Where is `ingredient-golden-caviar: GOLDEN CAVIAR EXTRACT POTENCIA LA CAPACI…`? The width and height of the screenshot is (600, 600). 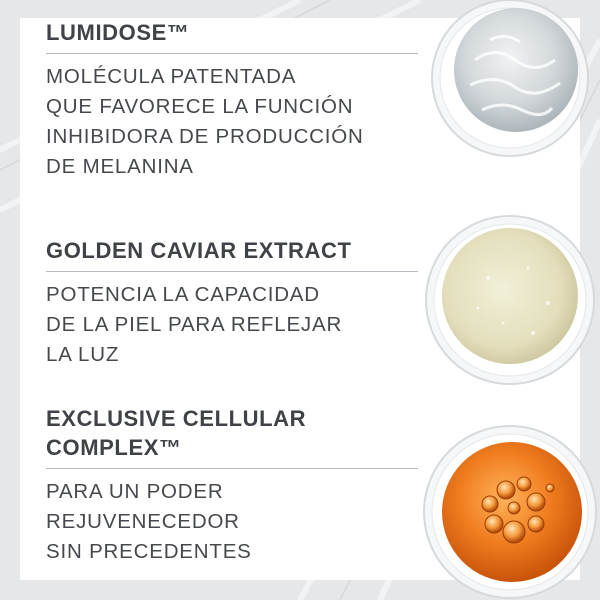
ingredient-golden-caviar: GOLDEN CAVIAR EXTRACT POTENCIA LA CAPACI… is located at coordinates (232, 303).